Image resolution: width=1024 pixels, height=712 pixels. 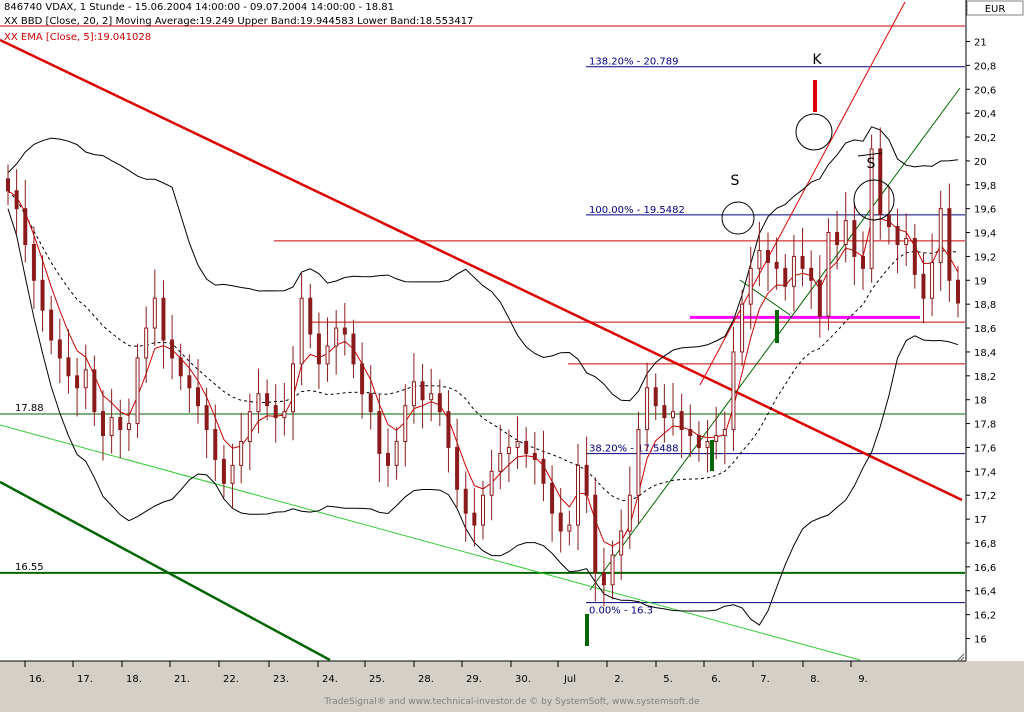 What do you see at coordinates (985, 329) in the screenshot?
I see `y-tick-label: 18,6` at bounding box center [985, 329].